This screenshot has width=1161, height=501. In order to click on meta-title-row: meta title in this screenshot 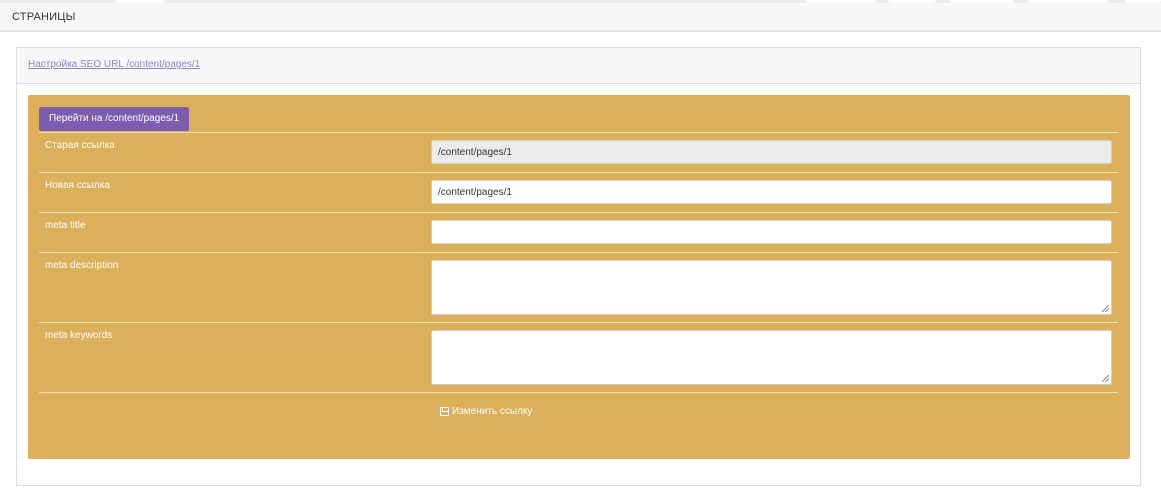, I will do `click(578, 232)`.